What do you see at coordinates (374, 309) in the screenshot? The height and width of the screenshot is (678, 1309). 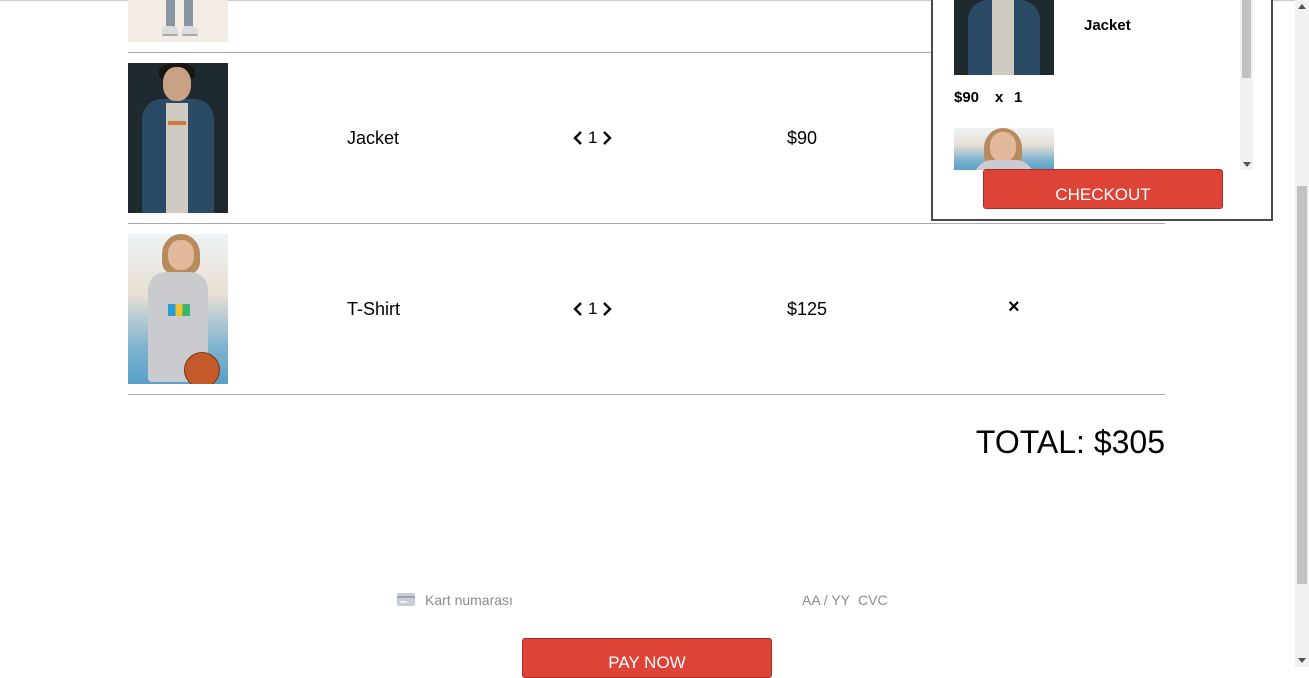 I see `product-name: T-Shirt` at bounding box center [374, 309].